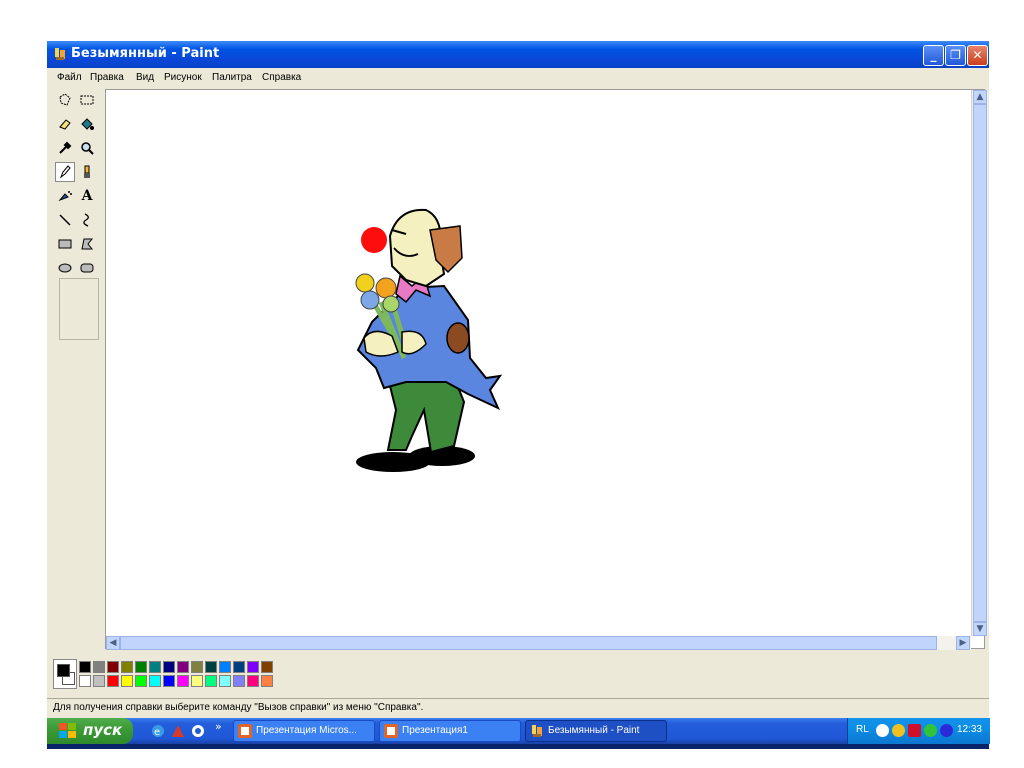  I want to click on maximize-icon: ❐, so click(955, 55).